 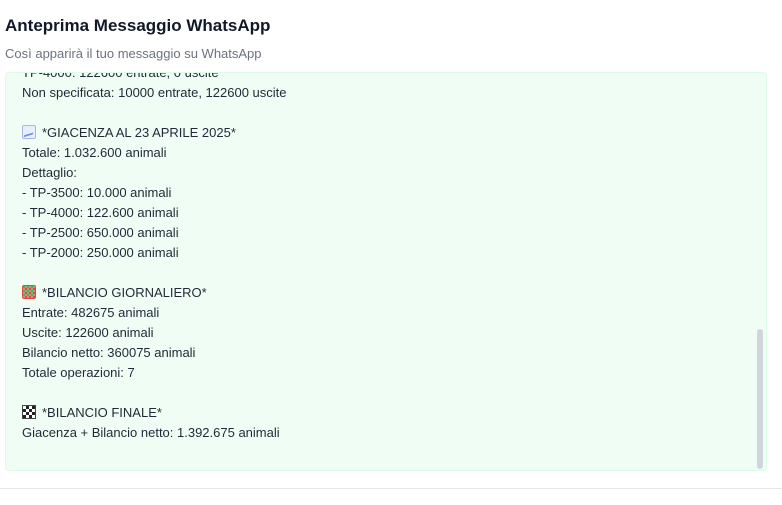 I want to click on message-line: Totale: 1.032.600 animali, so click(x=154, y=153).